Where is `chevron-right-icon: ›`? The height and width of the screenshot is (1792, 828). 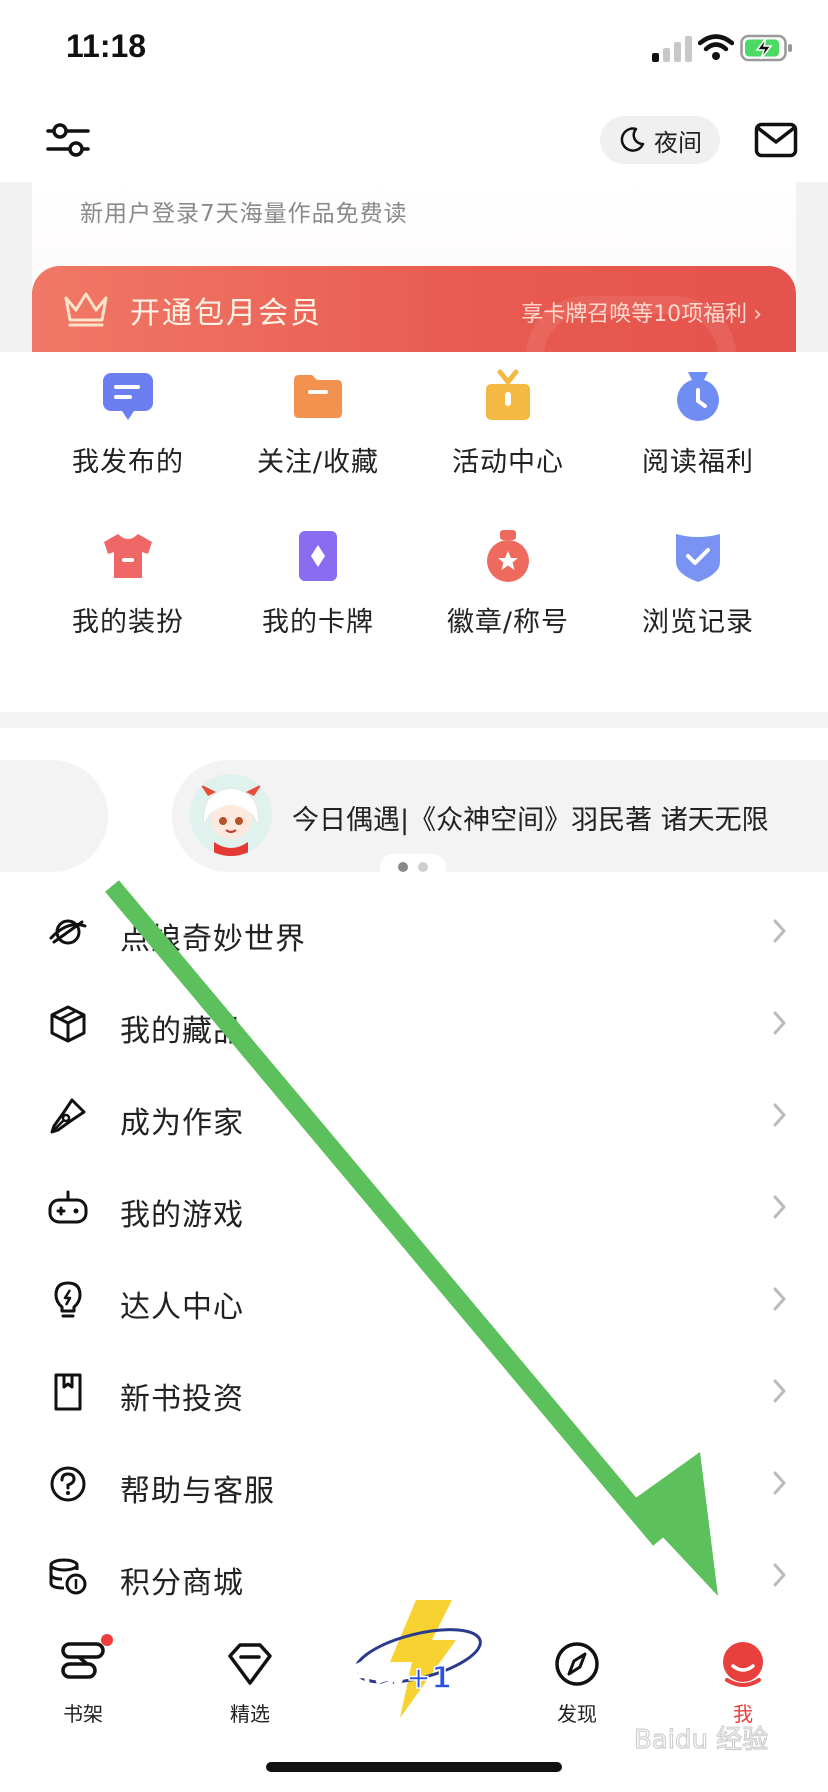 chevron-right-icon: › is located at coordinates (757, 314).